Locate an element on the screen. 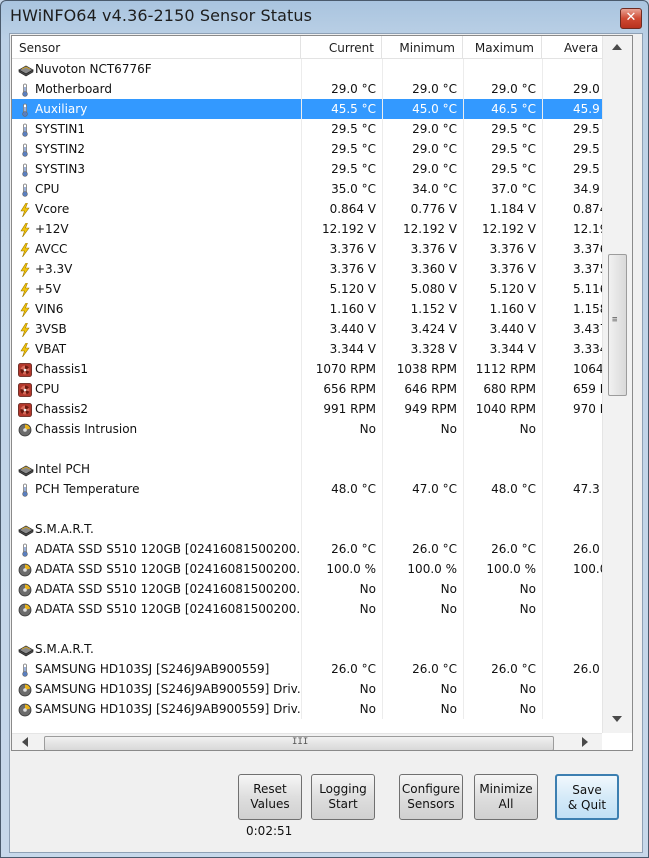 Image resolution: width=649 pixels, height=858 pixels. close-button: ✕ is located at coordinates (631, 18).